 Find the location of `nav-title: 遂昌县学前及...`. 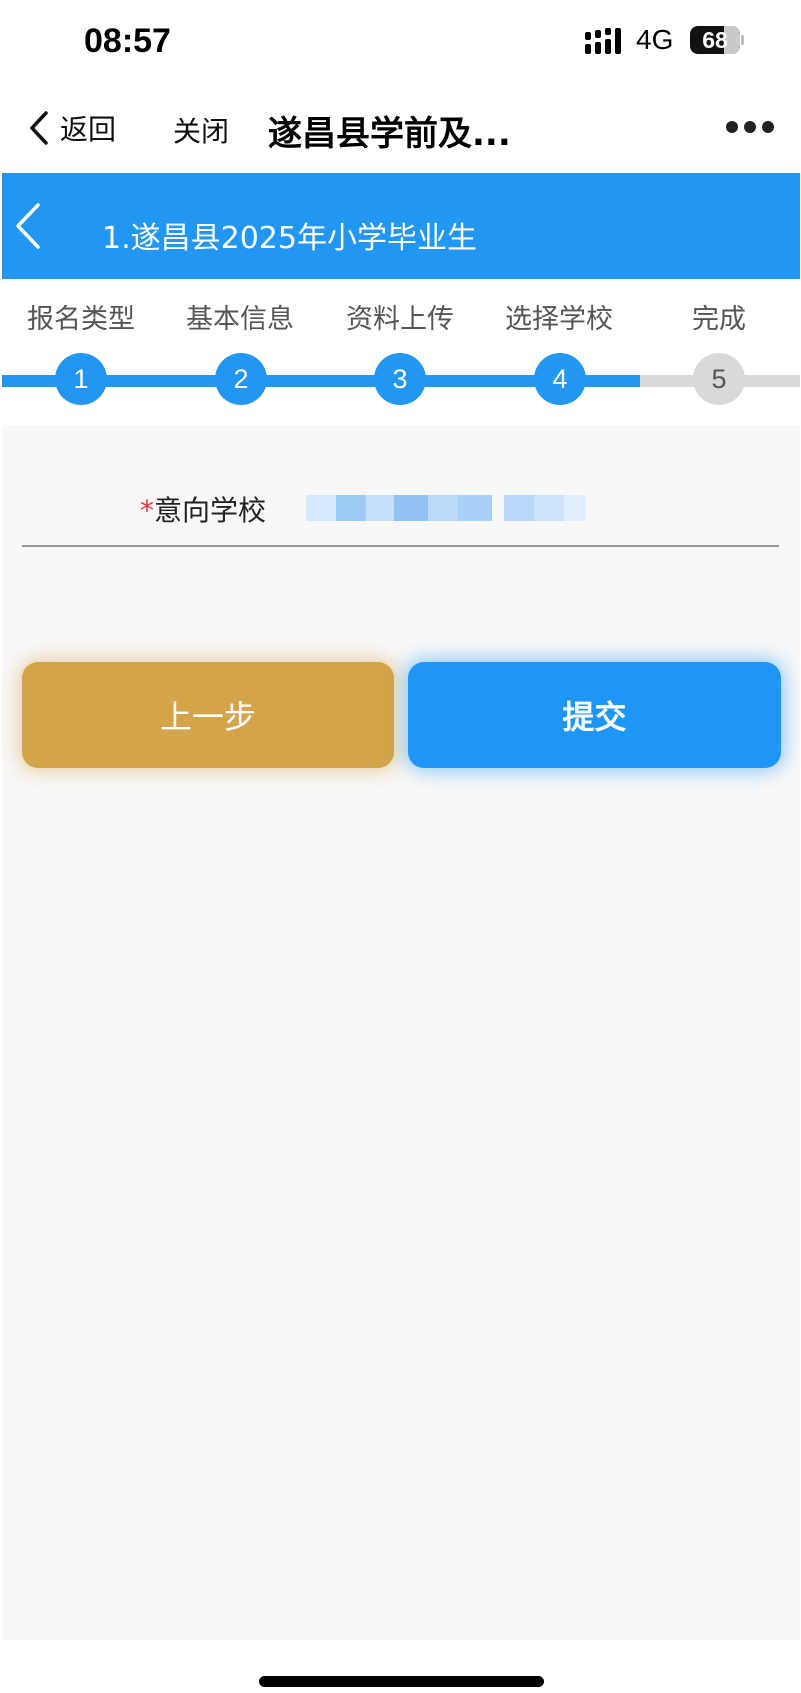

nav-title: 遂昌县学前及... is located at coordinates (389, 134).